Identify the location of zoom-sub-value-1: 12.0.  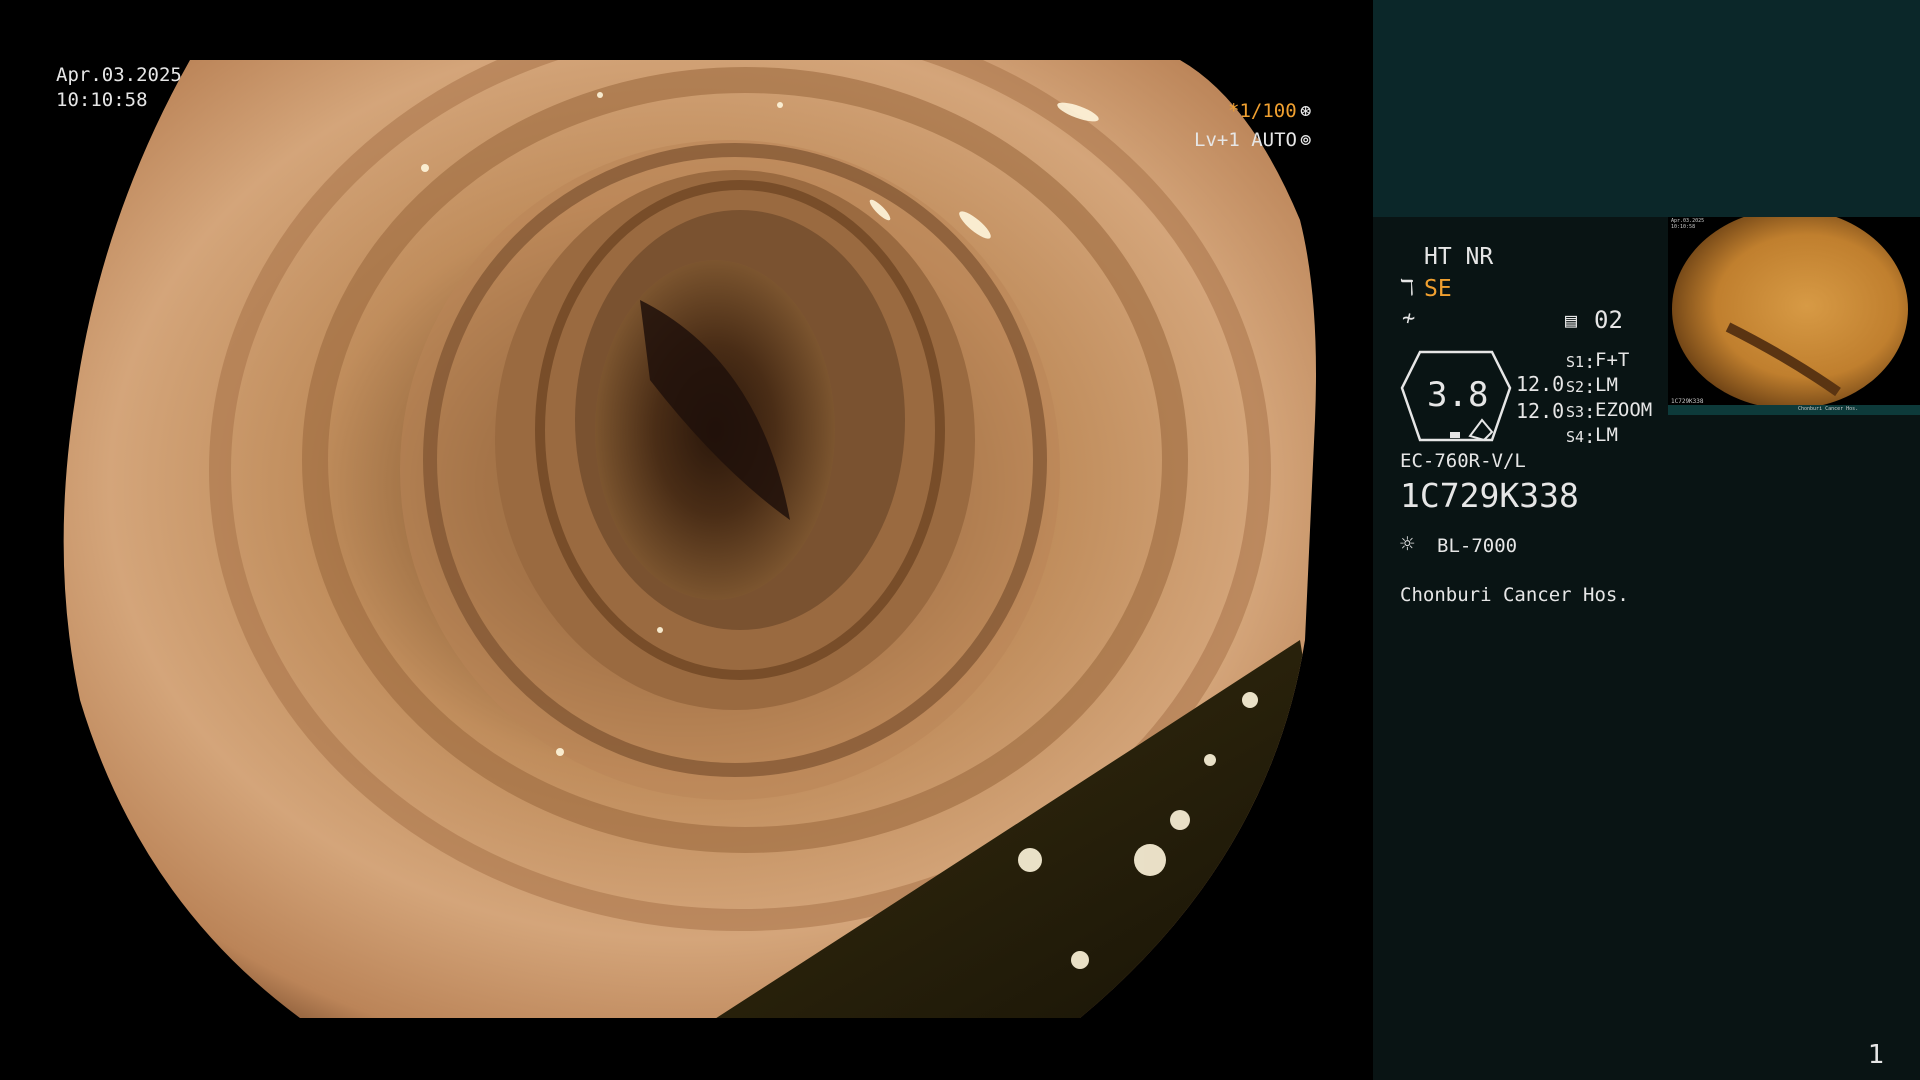
(1540, 384).